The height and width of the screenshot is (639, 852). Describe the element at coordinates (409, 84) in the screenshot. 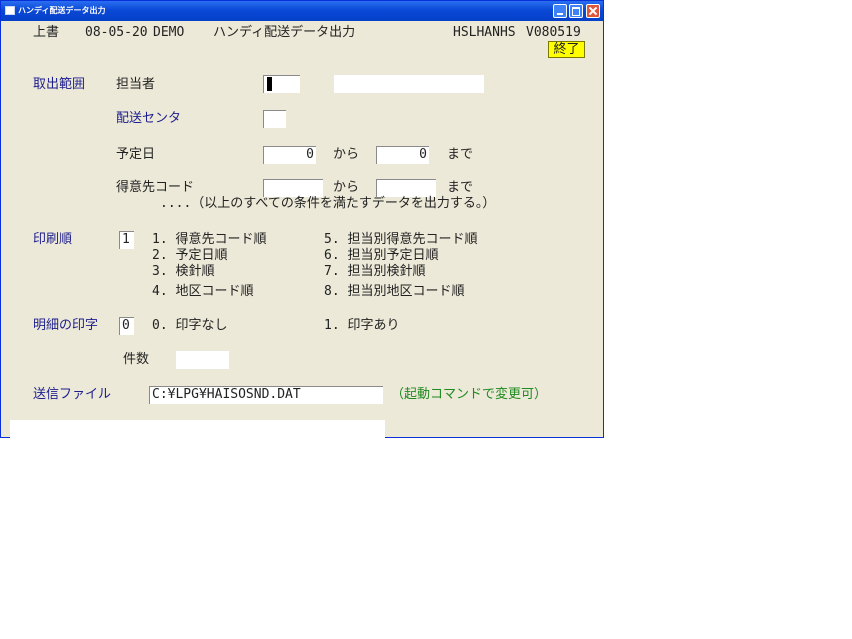

I see `staff-name-display` at that location.